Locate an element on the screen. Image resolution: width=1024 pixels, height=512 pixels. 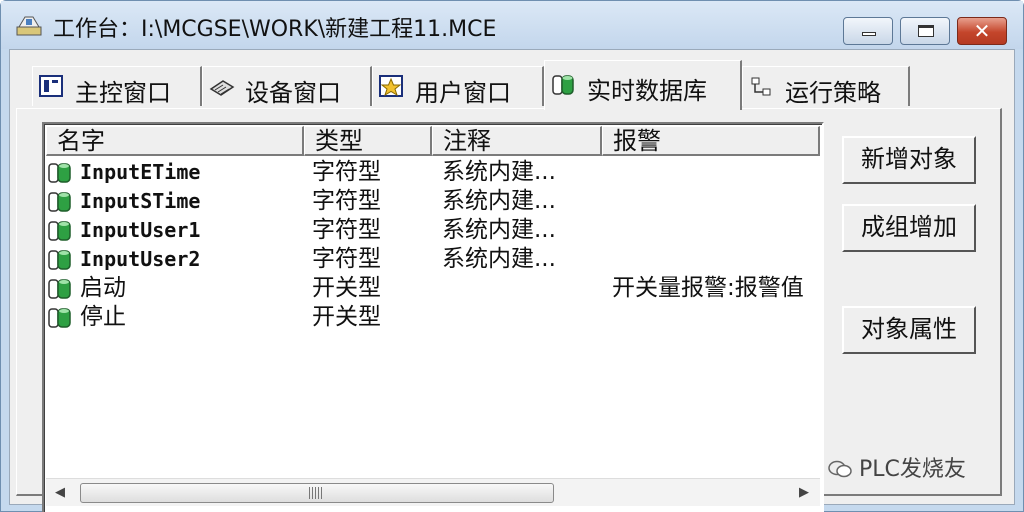
column-header-name: 名字 is located at coordinates (175, 141).